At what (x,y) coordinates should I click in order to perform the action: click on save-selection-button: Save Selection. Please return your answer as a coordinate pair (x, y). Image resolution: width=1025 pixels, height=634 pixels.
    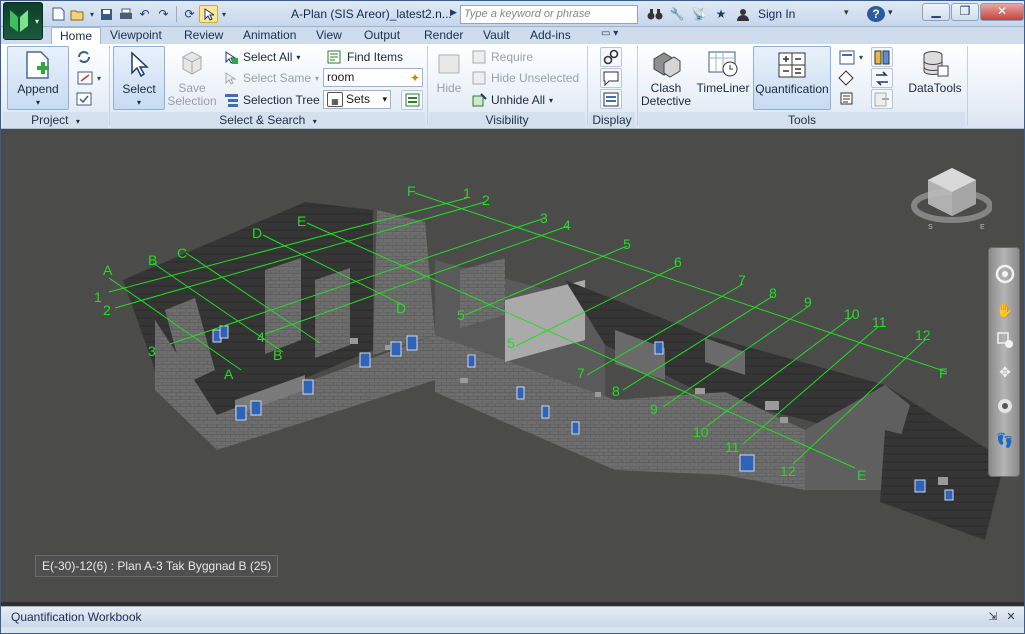
    Looking at the image, I should click on (192, 78).